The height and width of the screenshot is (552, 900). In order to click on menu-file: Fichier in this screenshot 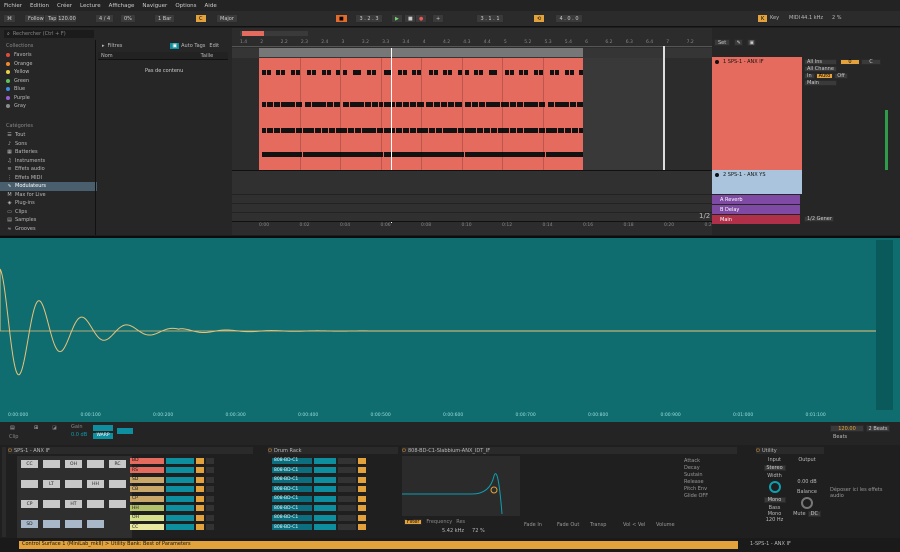, I will do `click(13, 6)`.